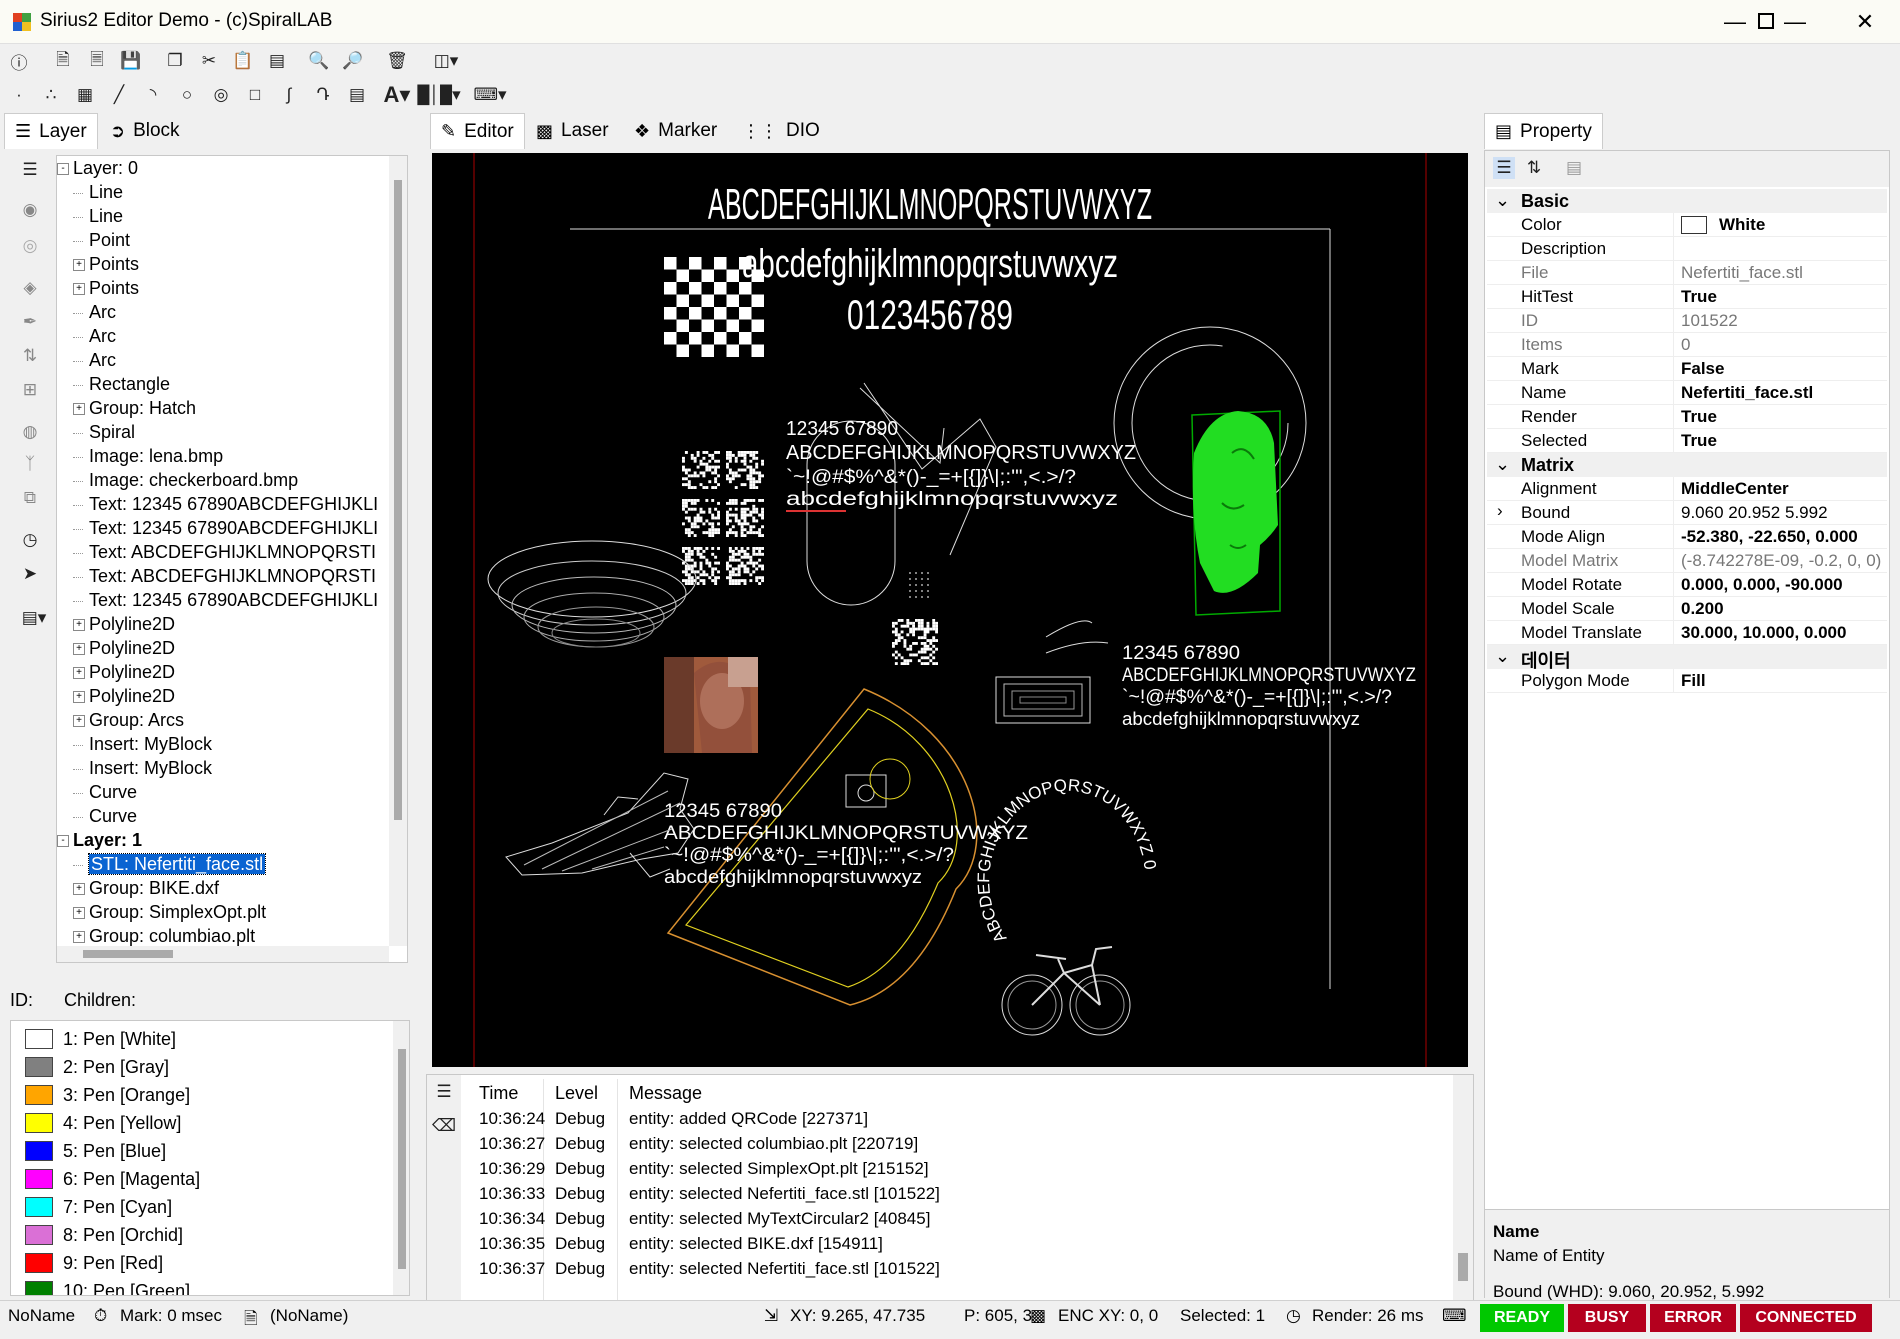 The image size is (1900, 1339). Describe the element at coordinates (477, 131) in the screenshot. I see `tab-editor: ✎ Editor` at that location.